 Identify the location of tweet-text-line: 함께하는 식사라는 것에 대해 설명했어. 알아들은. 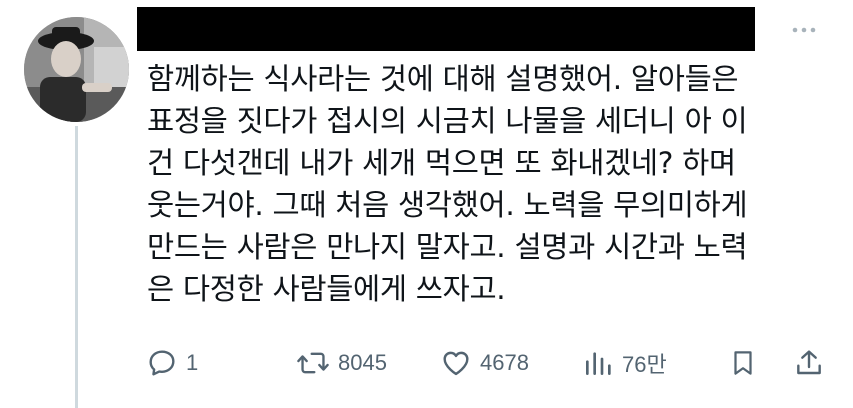
(443, 79).